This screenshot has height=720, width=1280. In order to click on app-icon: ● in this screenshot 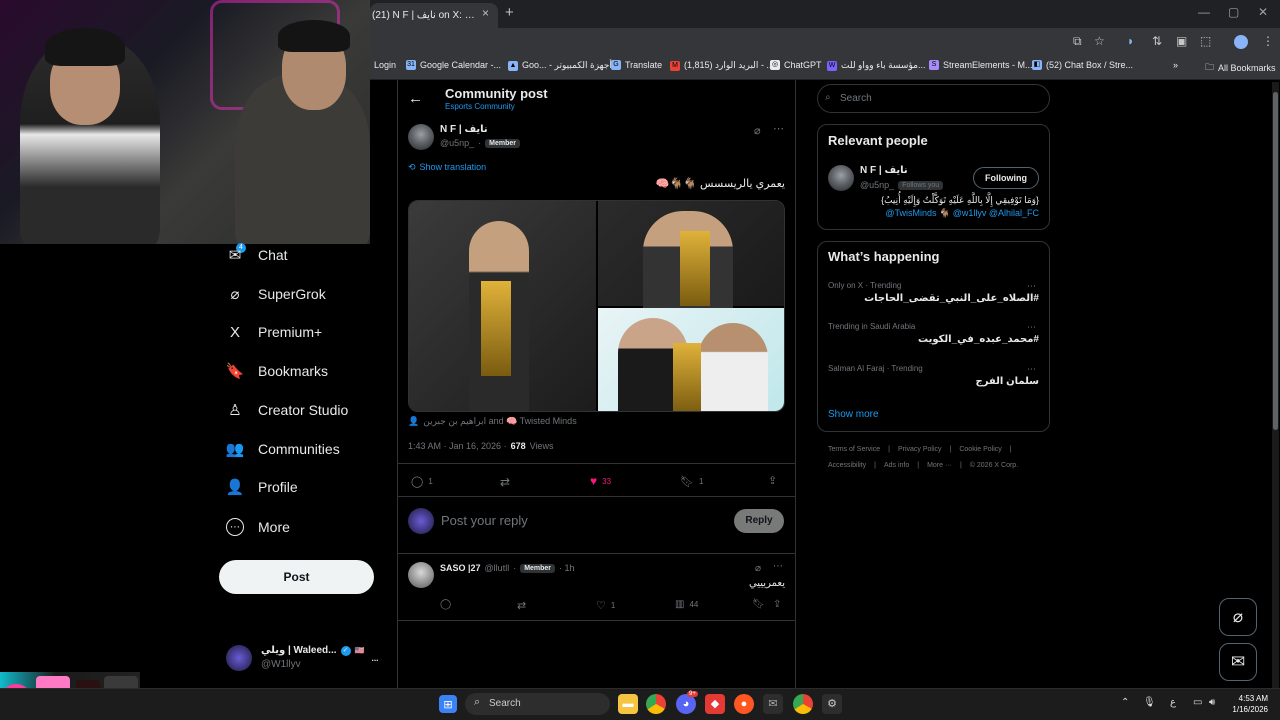, I will do `click(744, 704)`.